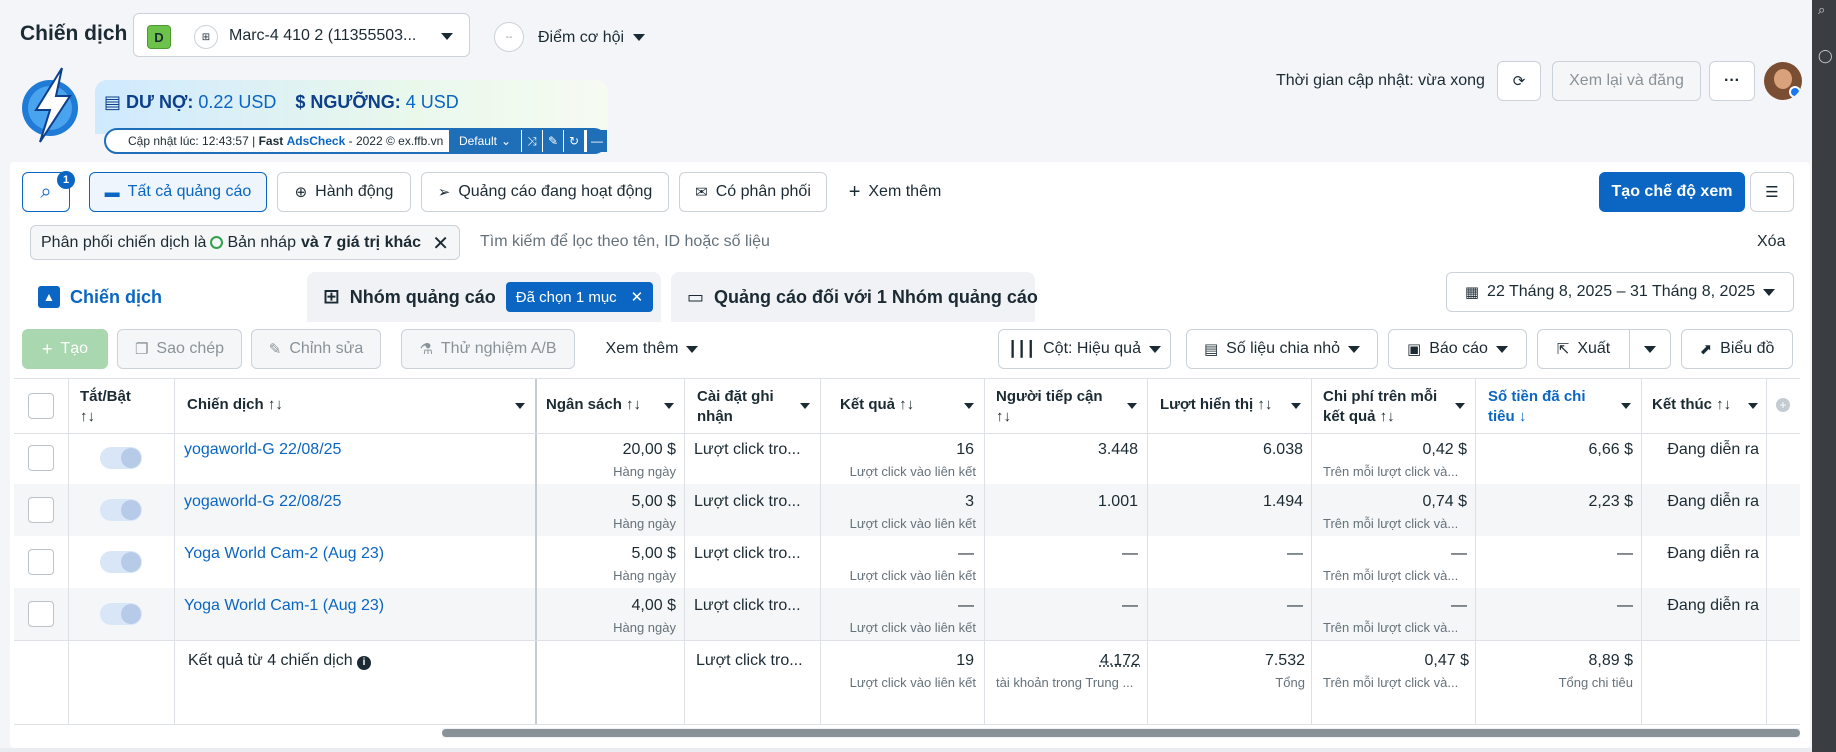 The height and width of the screenshot is (752, 1836). What do you see at coordinates (574, 141) in the screenshot?
I see `refresh-icon: ↻` at bounding box center [574, 141].